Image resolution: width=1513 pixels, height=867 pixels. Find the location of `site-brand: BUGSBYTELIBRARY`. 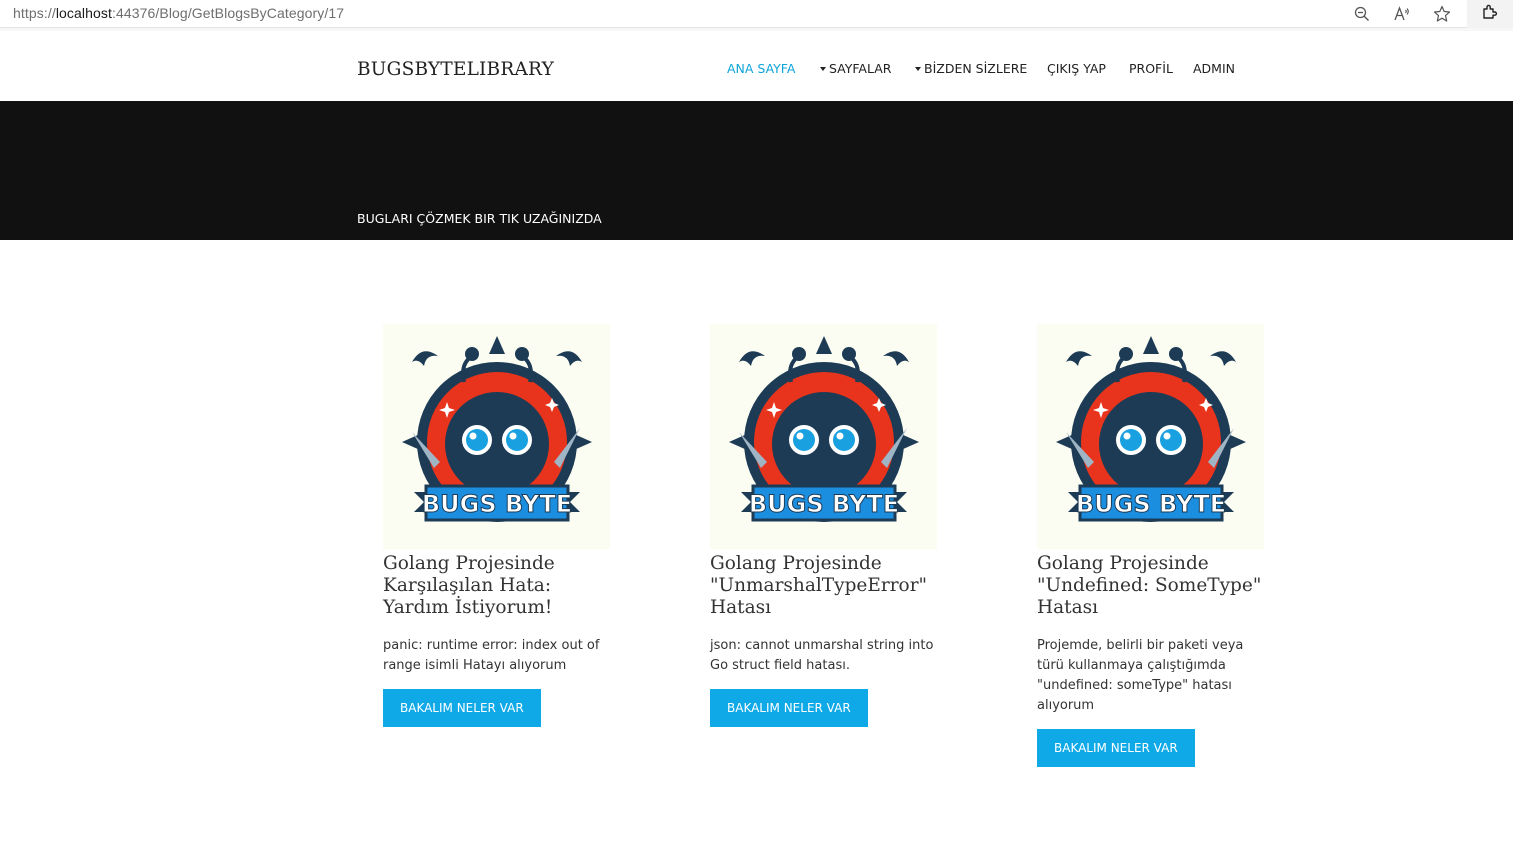

site-brand: BUGSBYTELIBRARY is located at coordinates (455, 69).